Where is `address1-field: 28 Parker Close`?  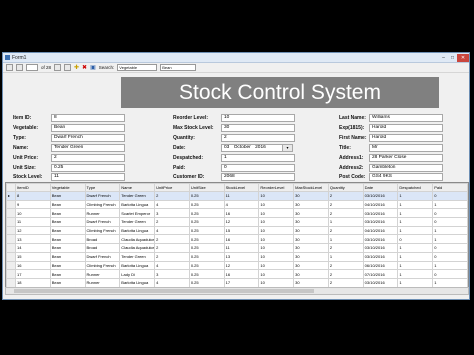 address1-field: 28 Parker Close is located at coordinates (406, 158).